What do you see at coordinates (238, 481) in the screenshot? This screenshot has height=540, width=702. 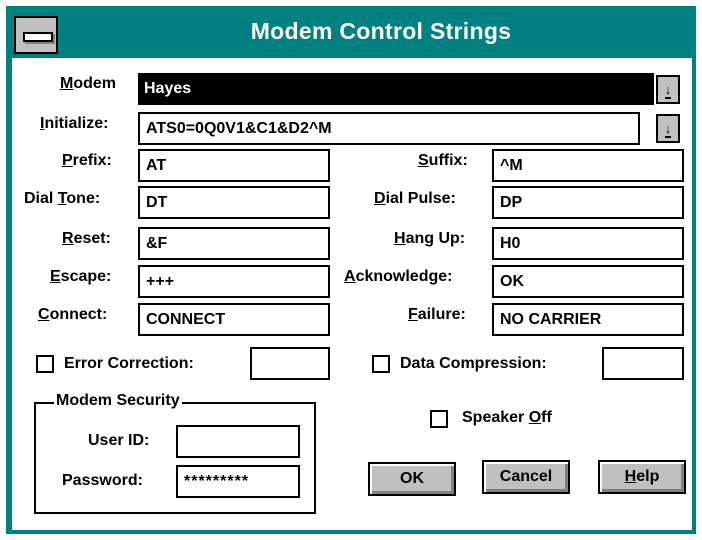 I see `password-field: *********` at bounding box center [238, 481].